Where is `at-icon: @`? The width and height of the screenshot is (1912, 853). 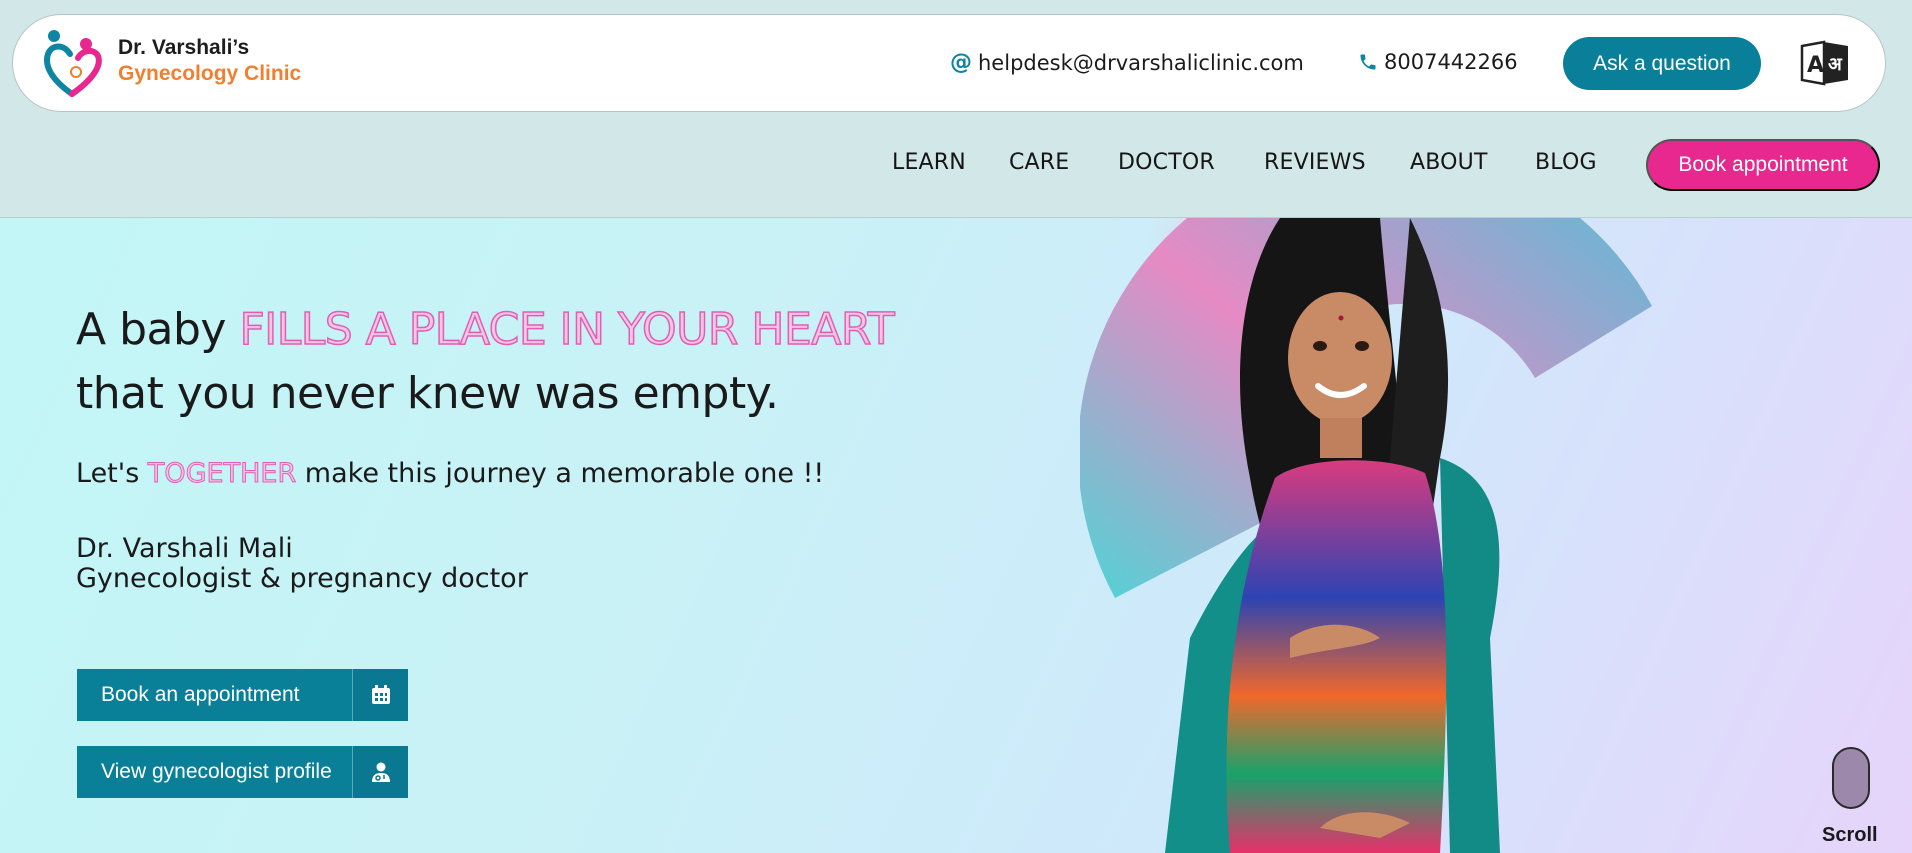 at-icon: @ is located at coordinates (961, 62).